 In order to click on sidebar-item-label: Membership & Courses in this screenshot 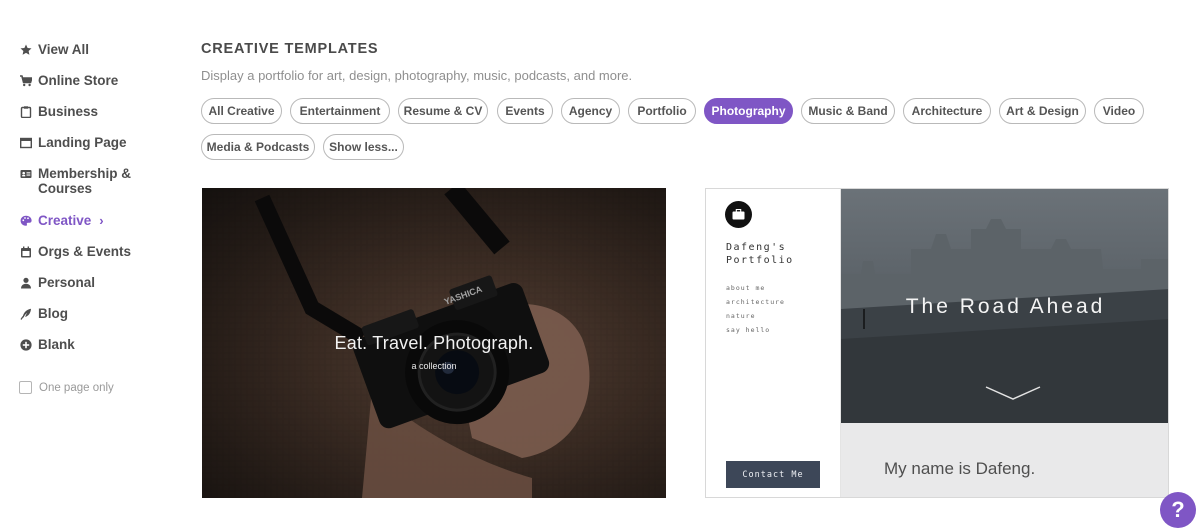, I will do `click(85, 181)`.